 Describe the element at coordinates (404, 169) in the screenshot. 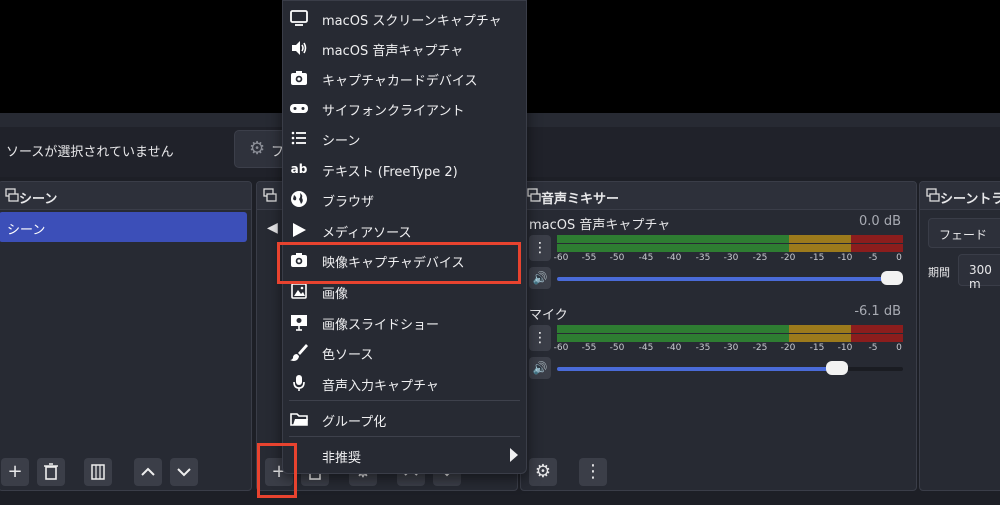

I see `menu-item-text-freetype: ab テキスト (FreeType 2)` at that location.